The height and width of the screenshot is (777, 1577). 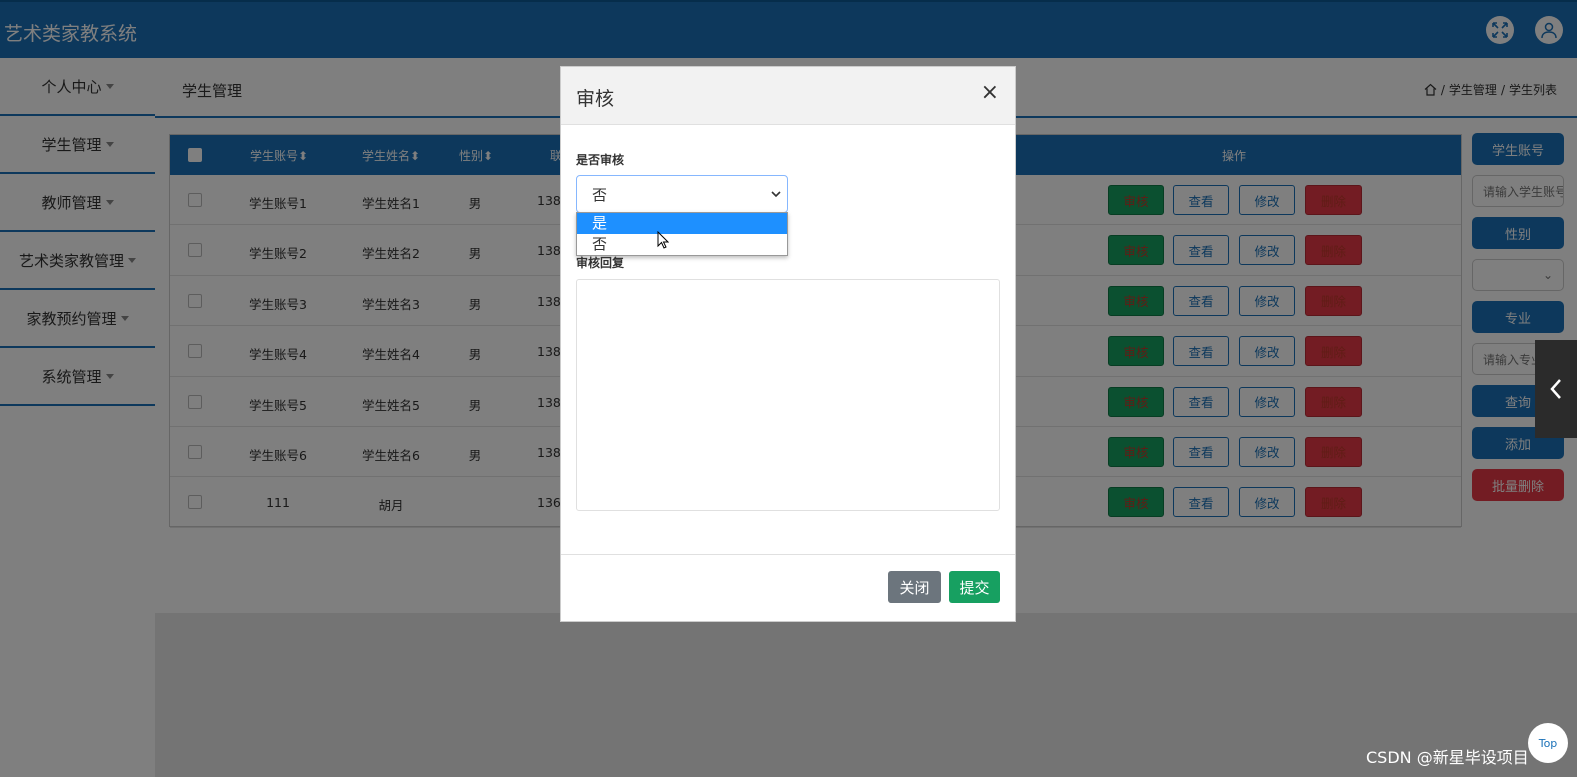 What do you see at coordinates (776, 194) in the screenshot?
I see `chevron-down-icon` at bounding box center [776, 194].